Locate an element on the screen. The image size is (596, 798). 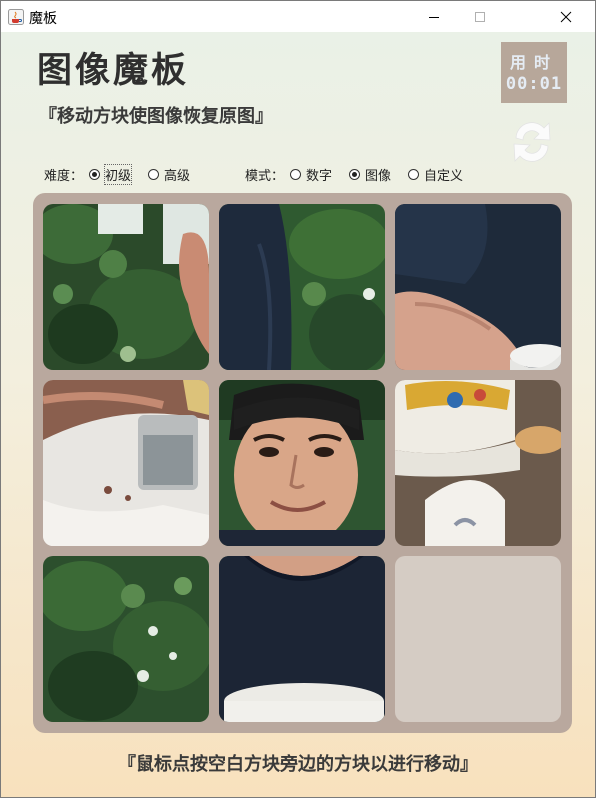
timer-label: 用时 is located at coordinates (533, 62).